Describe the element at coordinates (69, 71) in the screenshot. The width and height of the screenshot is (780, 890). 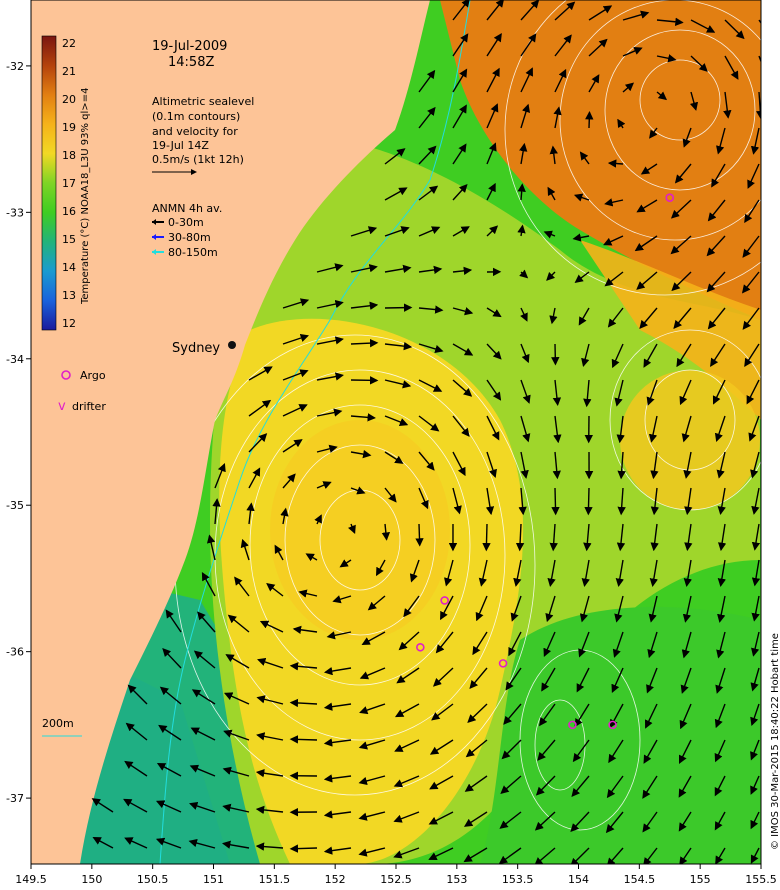
I see `colorbar-tick-label: 21` at that location.